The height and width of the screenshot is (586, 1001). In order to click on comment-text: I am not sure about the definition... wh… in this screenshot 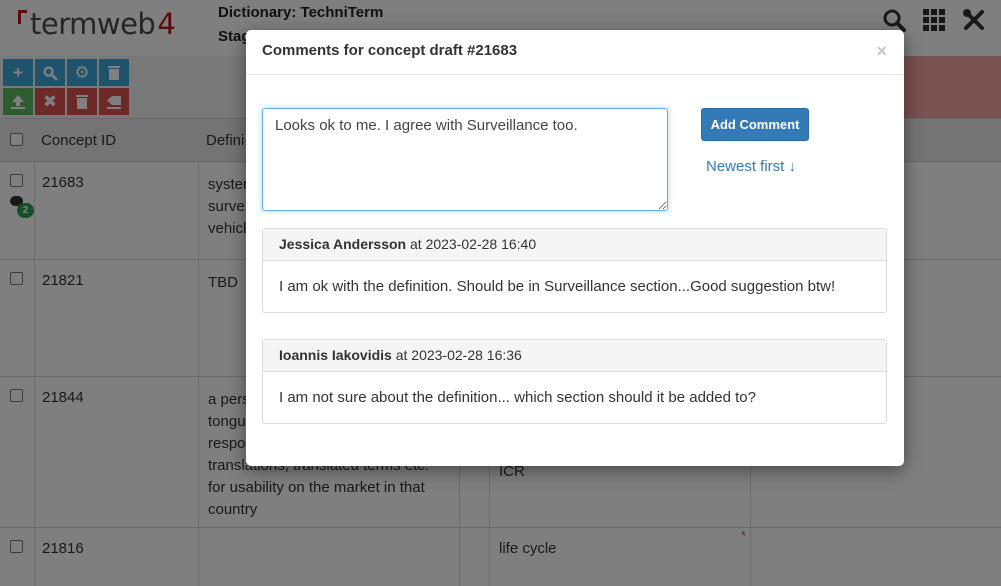, I will do `click(517, 397)`.